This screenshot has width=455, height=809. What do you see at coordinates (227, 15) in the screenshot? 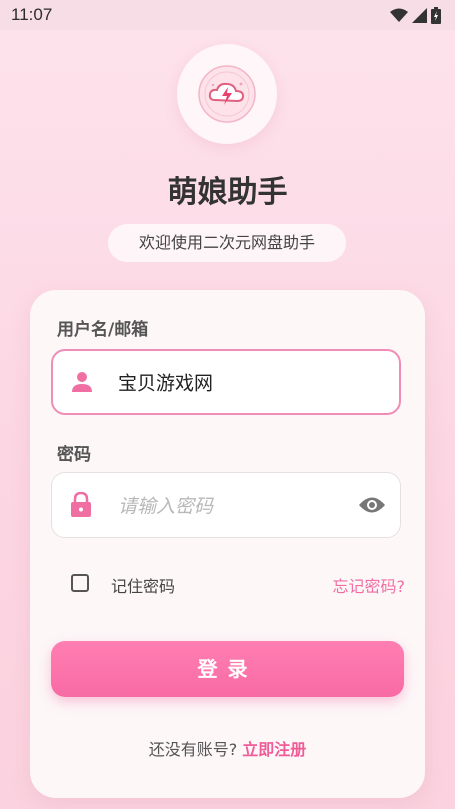
I see `status-bar: 11:07` at bounding box center [227, 15].